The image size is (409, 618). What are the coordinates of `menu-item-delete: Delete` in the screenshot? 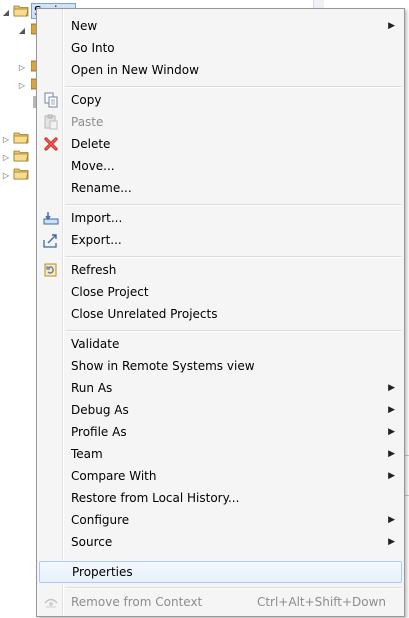 It's located at (220, 144).